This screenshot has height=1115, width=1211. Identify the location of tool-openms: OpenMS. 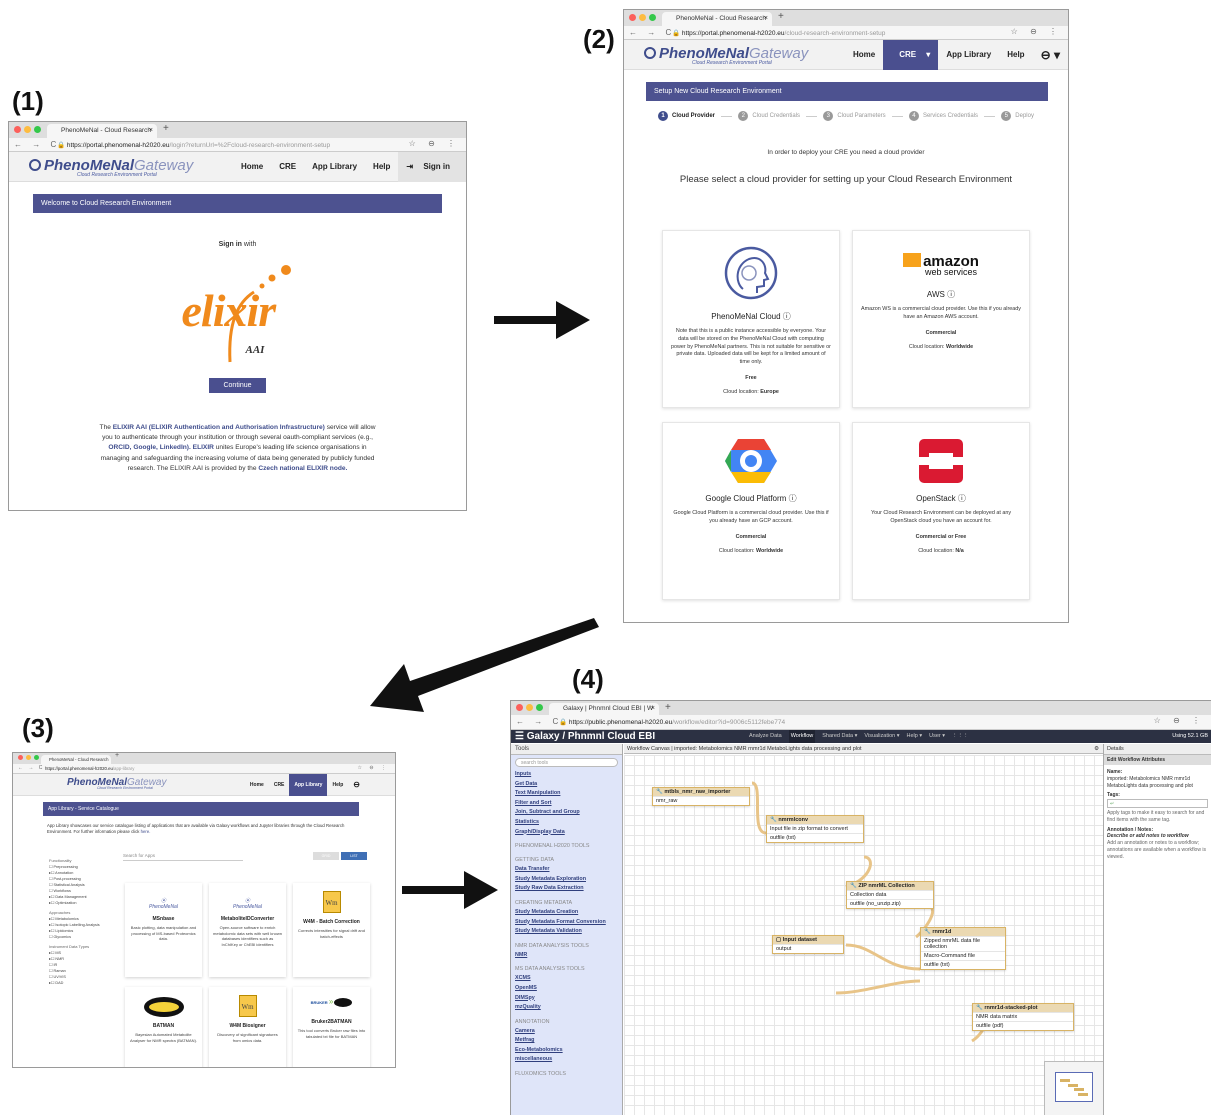
(566, 989).